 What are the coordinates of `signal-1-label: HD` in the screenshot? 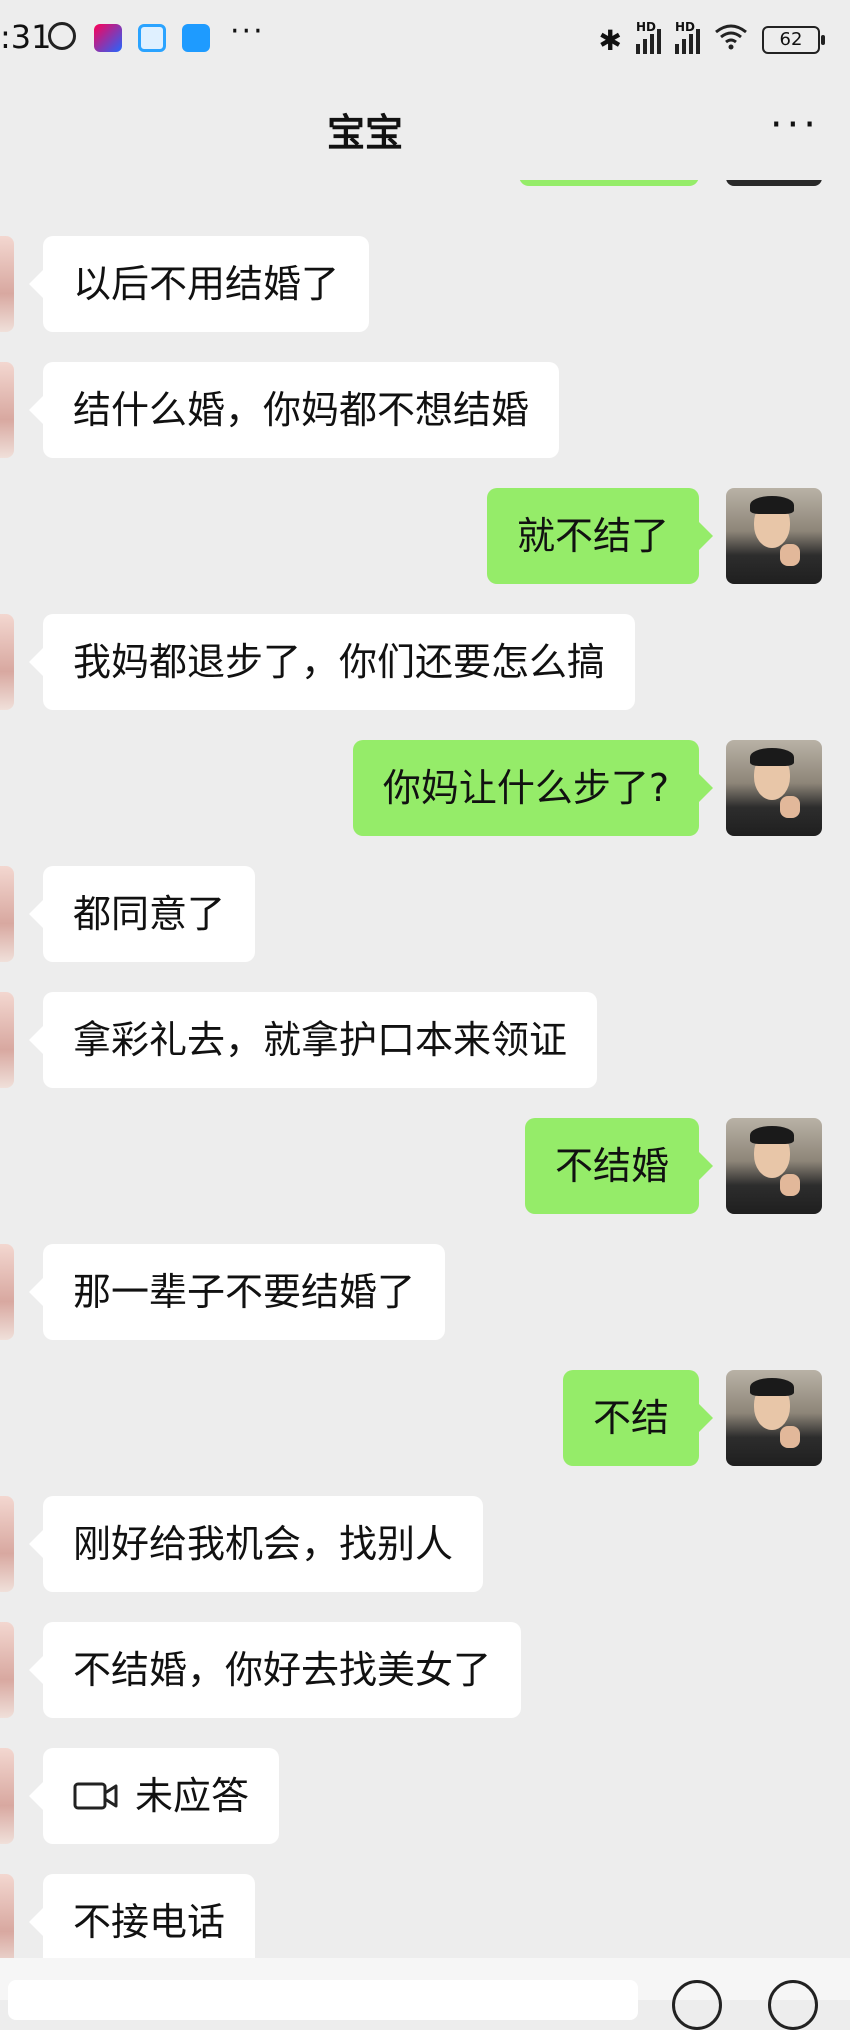 It's located at (646, 27).